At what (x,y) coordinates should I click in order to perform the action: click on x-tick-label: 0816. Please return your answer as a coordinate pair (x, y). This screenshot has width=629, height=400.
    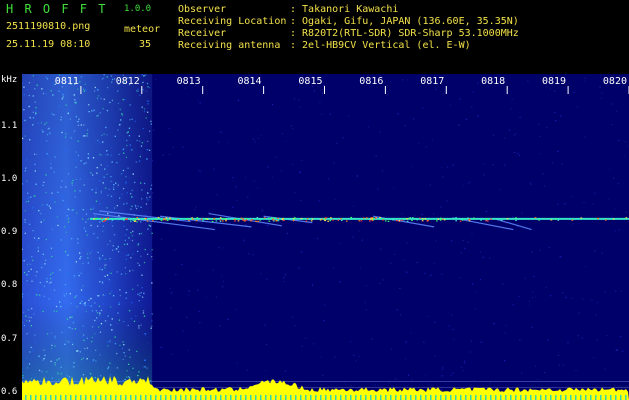
    Looking at the image, I should click on (371, 81).